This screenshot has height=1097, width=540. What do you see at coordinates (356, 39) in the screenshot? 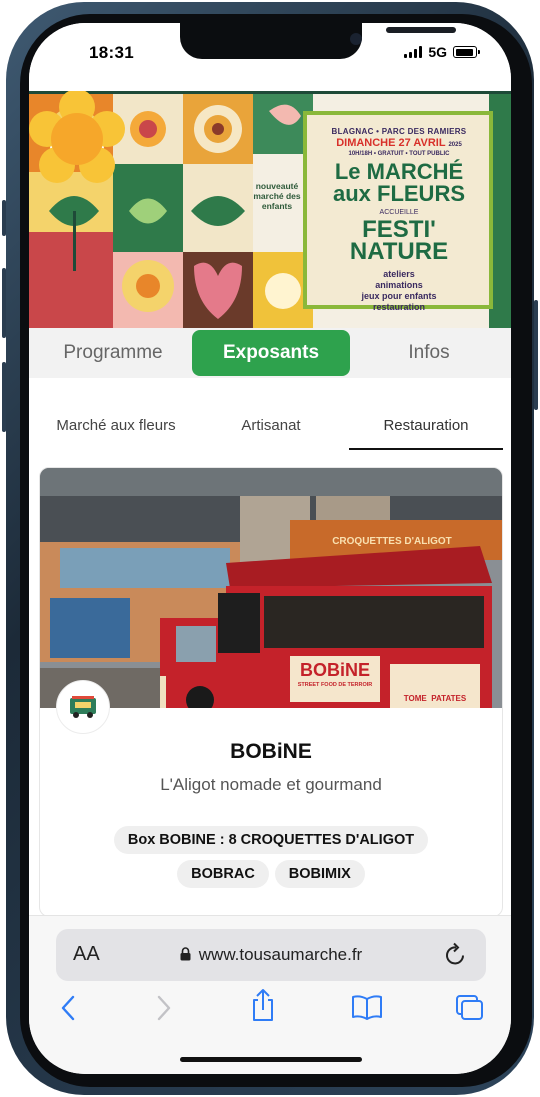
I see `front-camera` at bounding box center [356, 39].